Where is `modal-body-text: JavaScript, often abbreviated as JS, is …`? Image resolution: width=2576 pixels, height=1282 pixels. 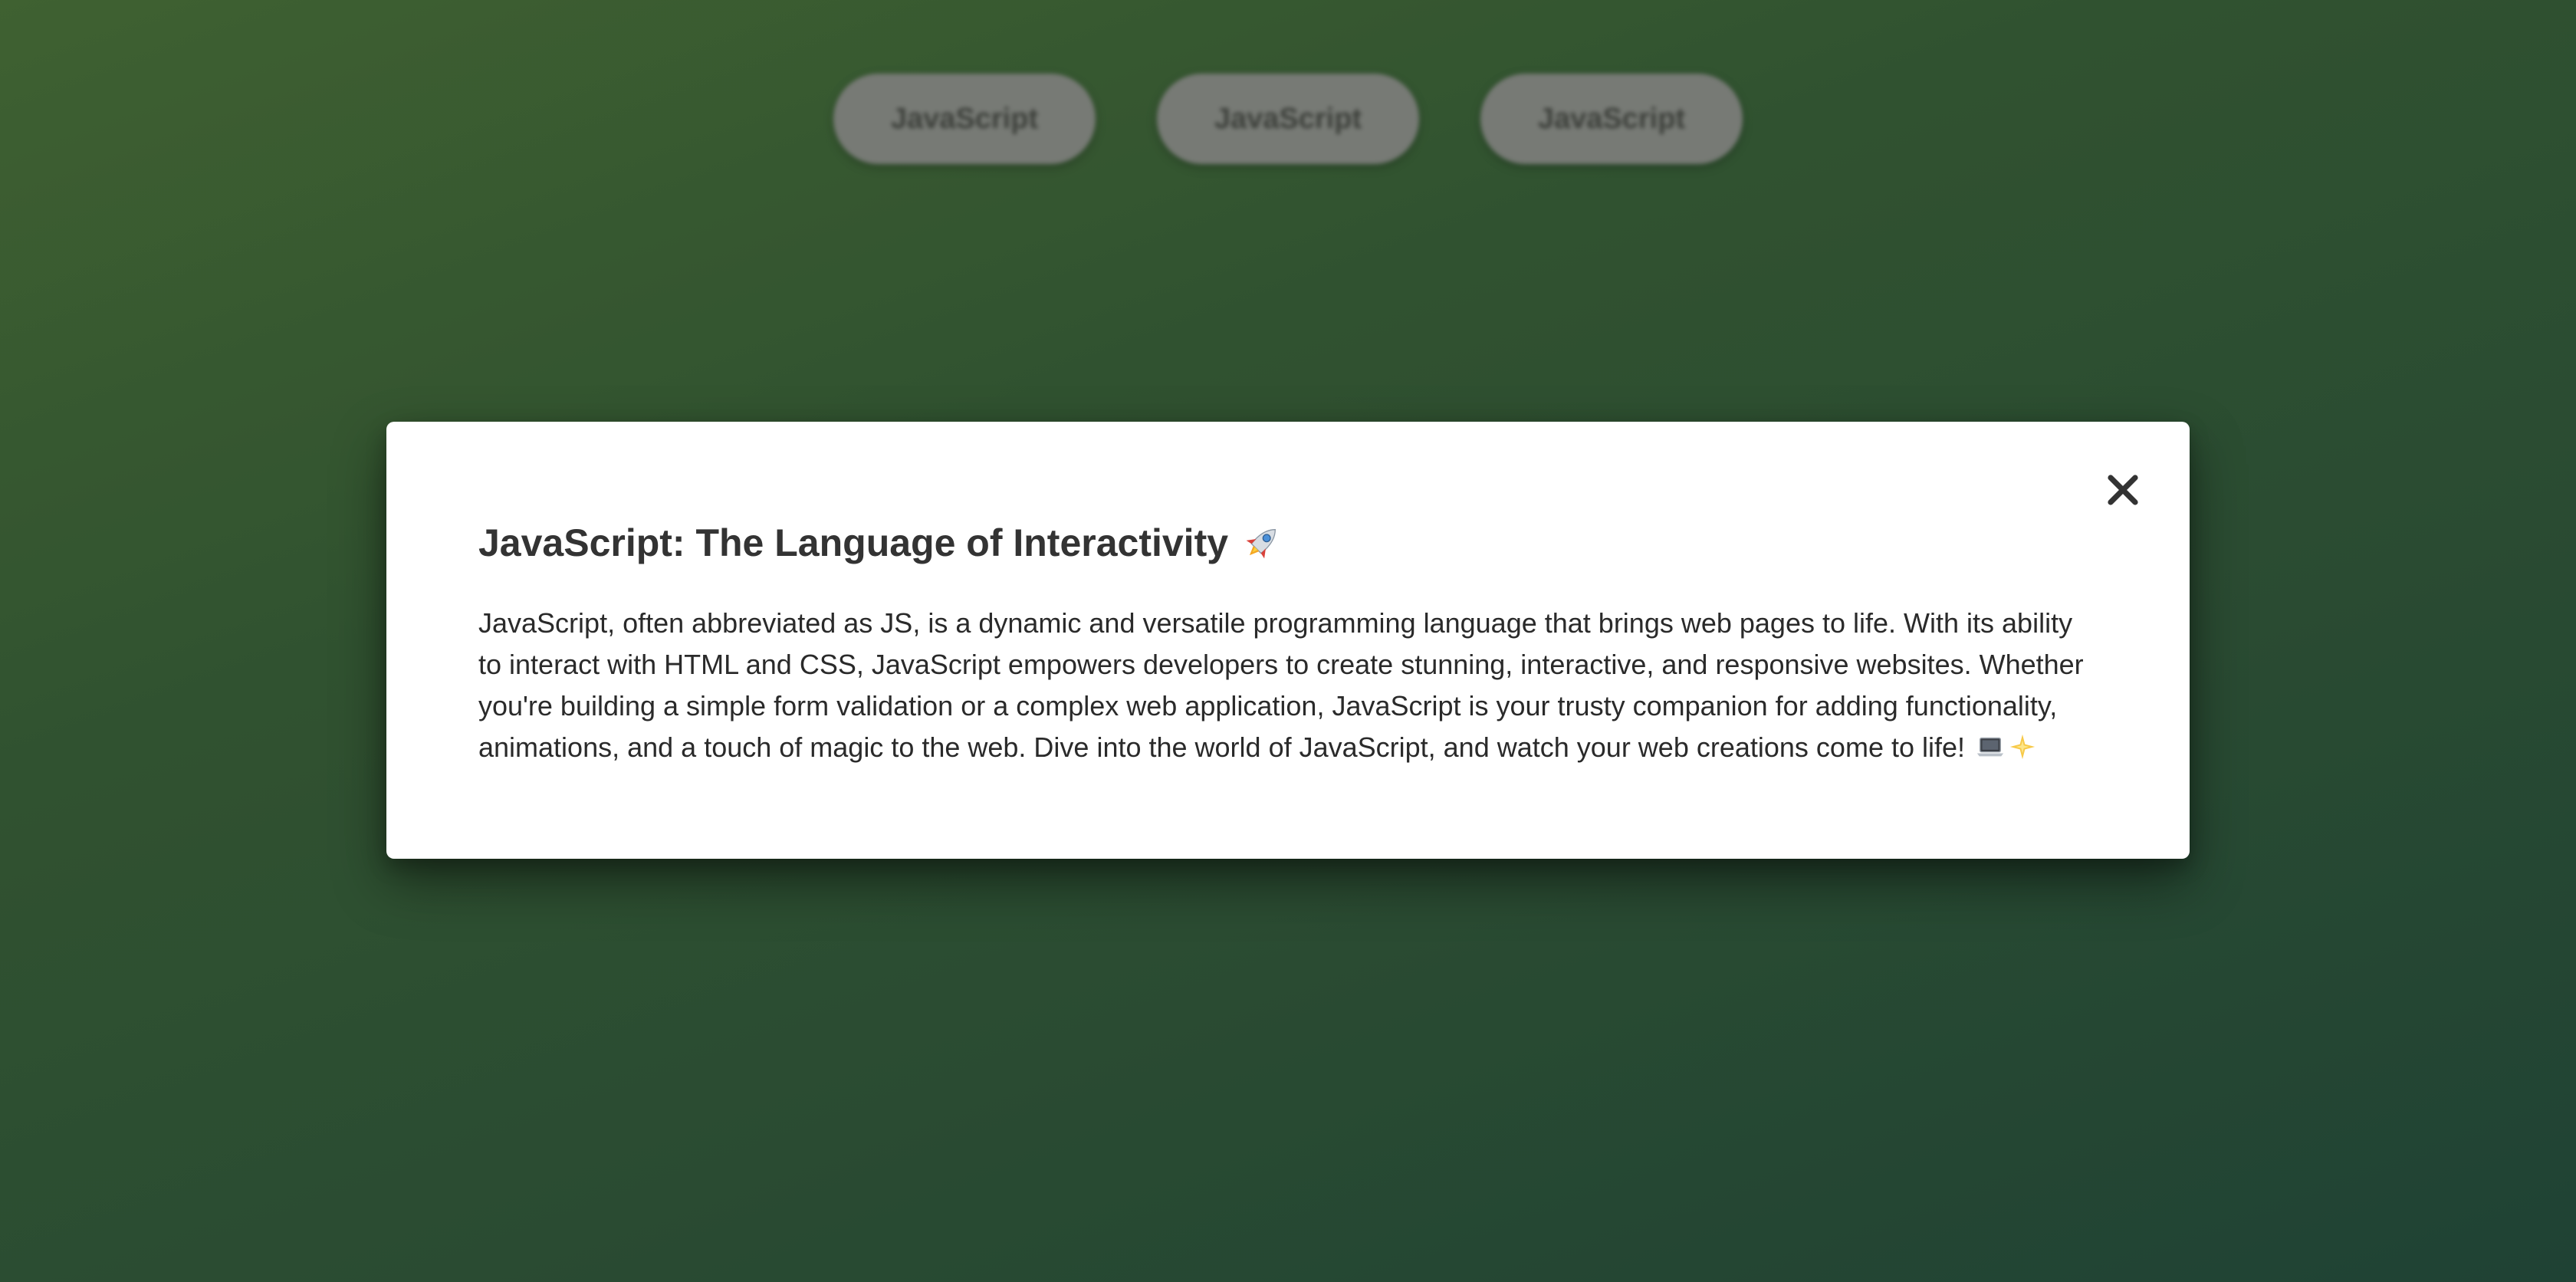
modal-body-text: JavaScript, often abbreviated as JS, is … is located at coordinates (1281, 685).